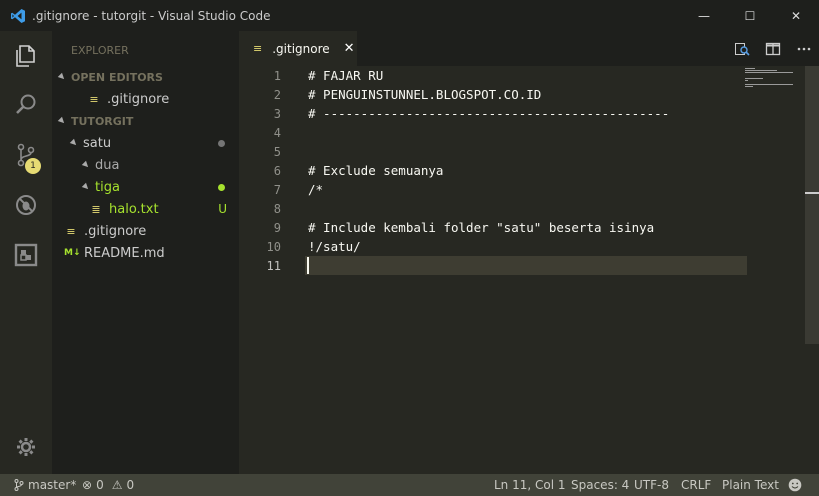 The image size is (819, 496). What do you see at coordinates (812, 193) in the screenshot?
I see `scroll-position-marker` at bounding box center [812, 193].